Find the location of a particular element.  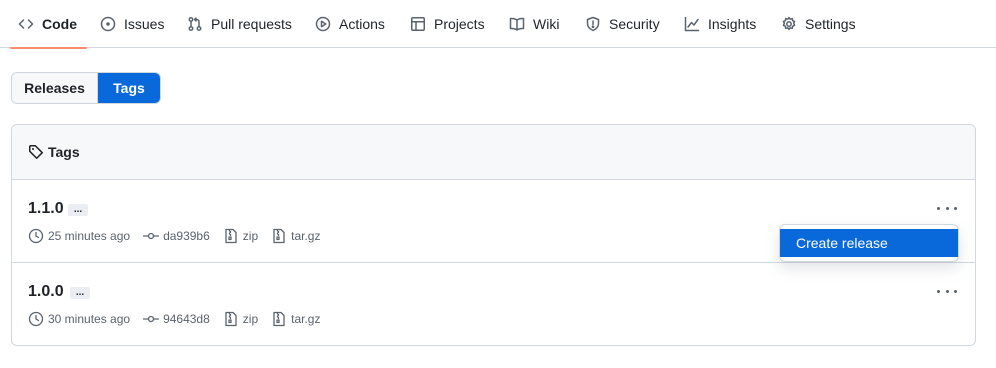

git-pull-request-icon is located at coordinates (195, 24).